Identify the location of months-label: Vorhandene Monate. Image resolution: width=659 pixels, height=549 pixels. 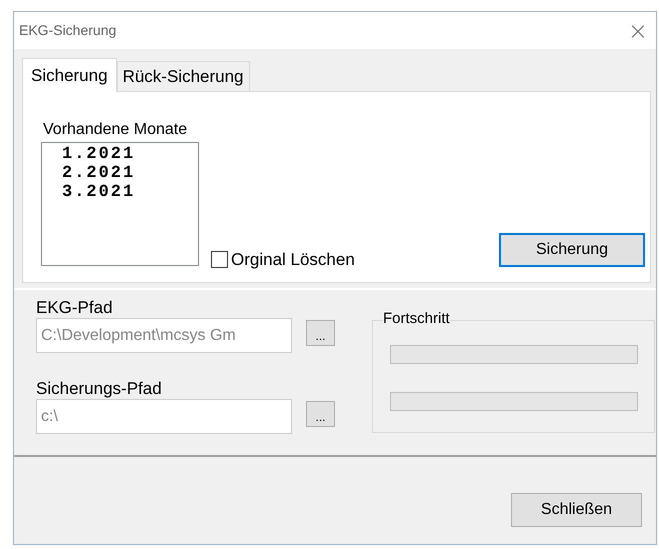
(115, 130).